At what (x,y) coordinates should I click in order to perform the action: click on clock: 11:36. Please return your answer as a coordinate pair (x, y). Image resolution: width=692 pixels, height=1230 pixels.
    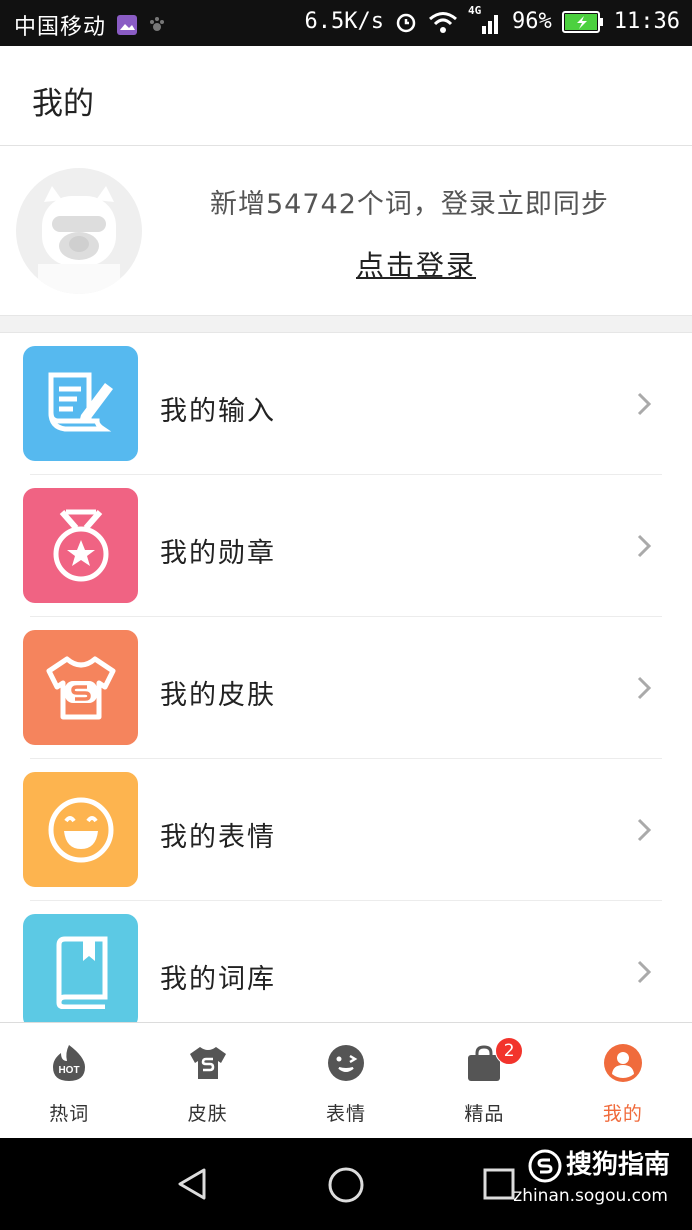
    Looking at the image, I should click on (646, 21).